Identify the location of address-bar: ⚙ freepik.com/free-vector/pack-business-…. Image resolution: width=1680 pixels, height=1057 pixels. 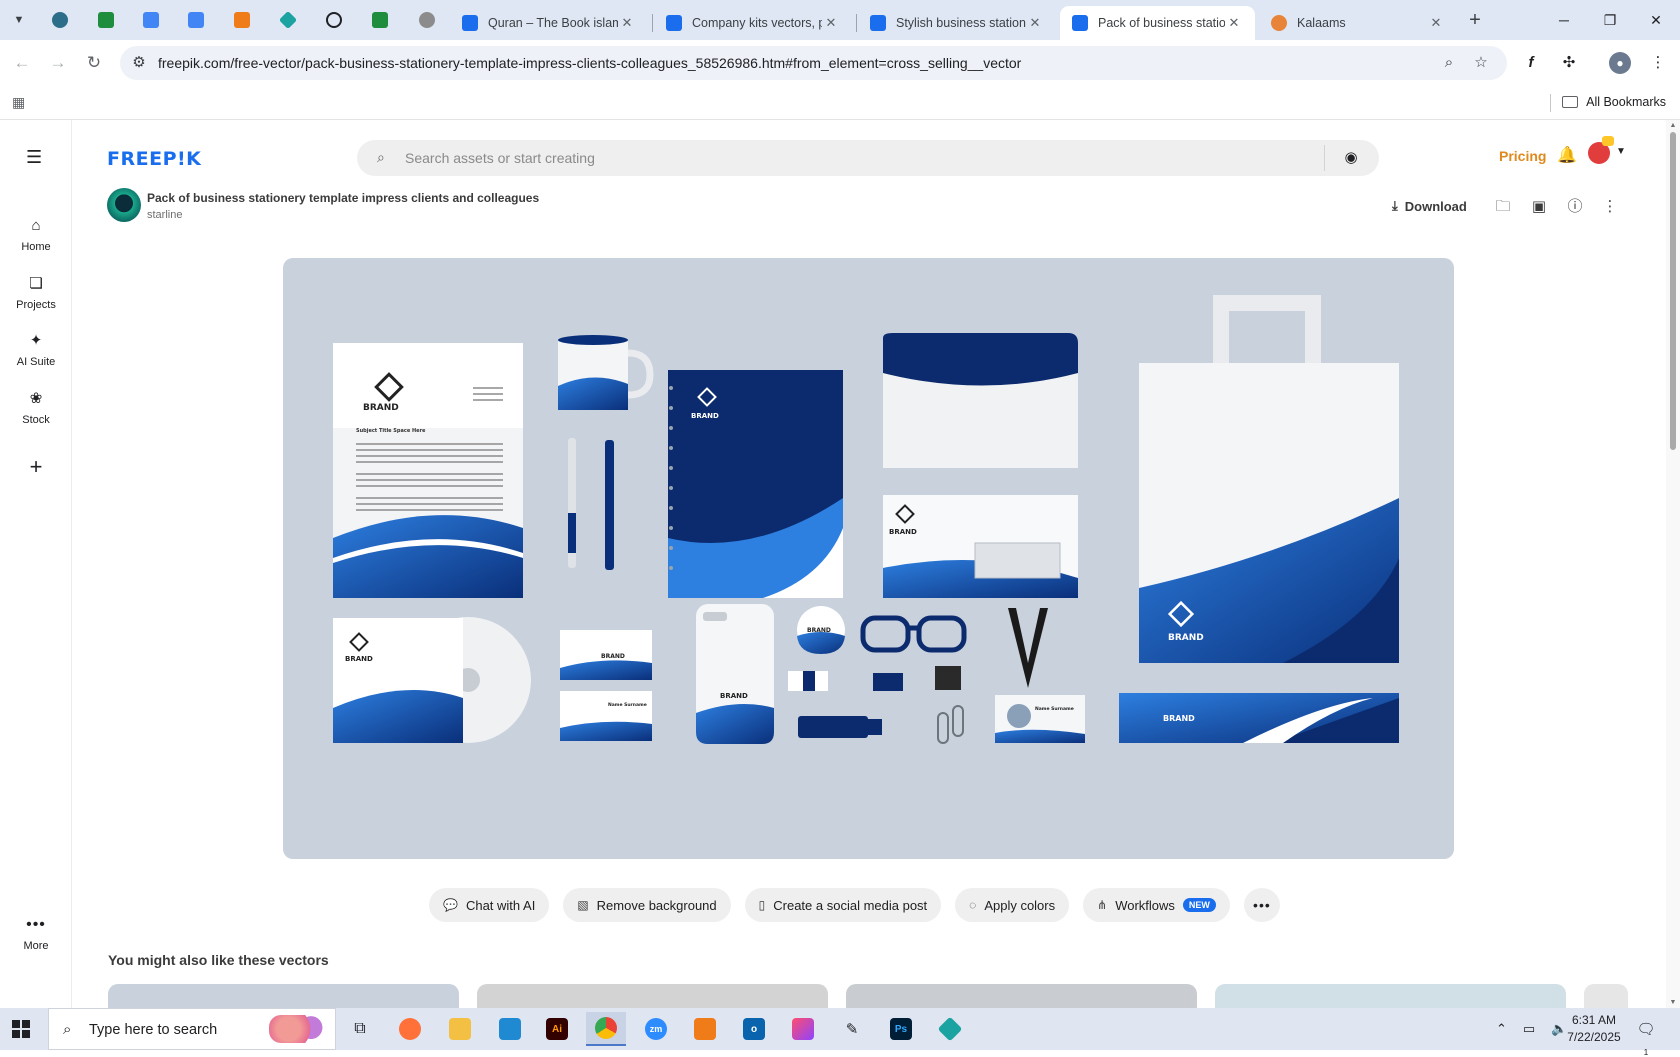
(813, 63).